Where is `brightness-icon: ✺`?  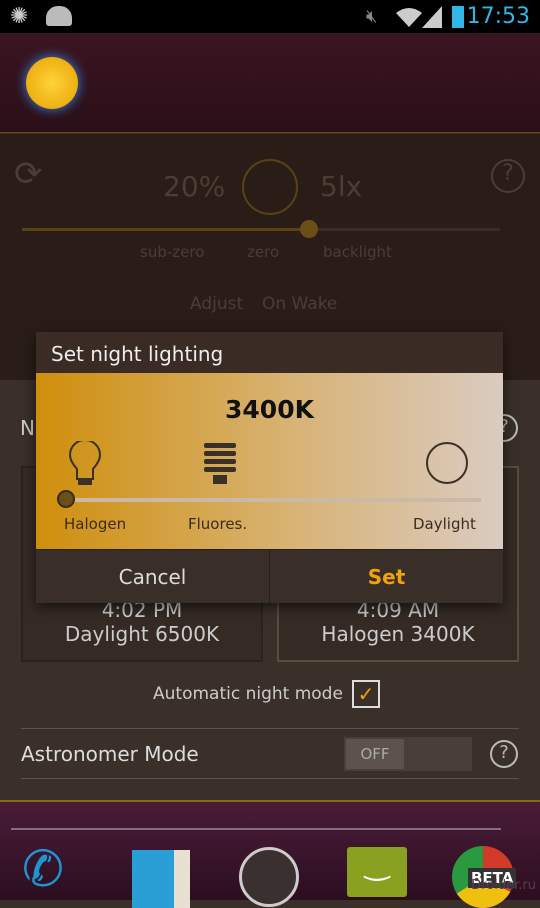
brightness-icon: ✺ is located at coordinates (19, 16).